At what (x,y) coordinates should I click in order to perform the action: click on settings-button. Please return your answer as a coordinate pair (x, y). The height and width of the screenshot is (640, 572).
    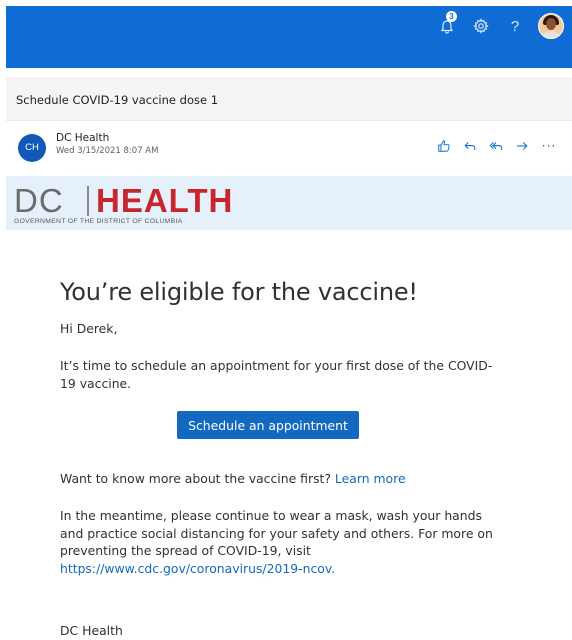
    Looking at the image, I should click on (481, 26).